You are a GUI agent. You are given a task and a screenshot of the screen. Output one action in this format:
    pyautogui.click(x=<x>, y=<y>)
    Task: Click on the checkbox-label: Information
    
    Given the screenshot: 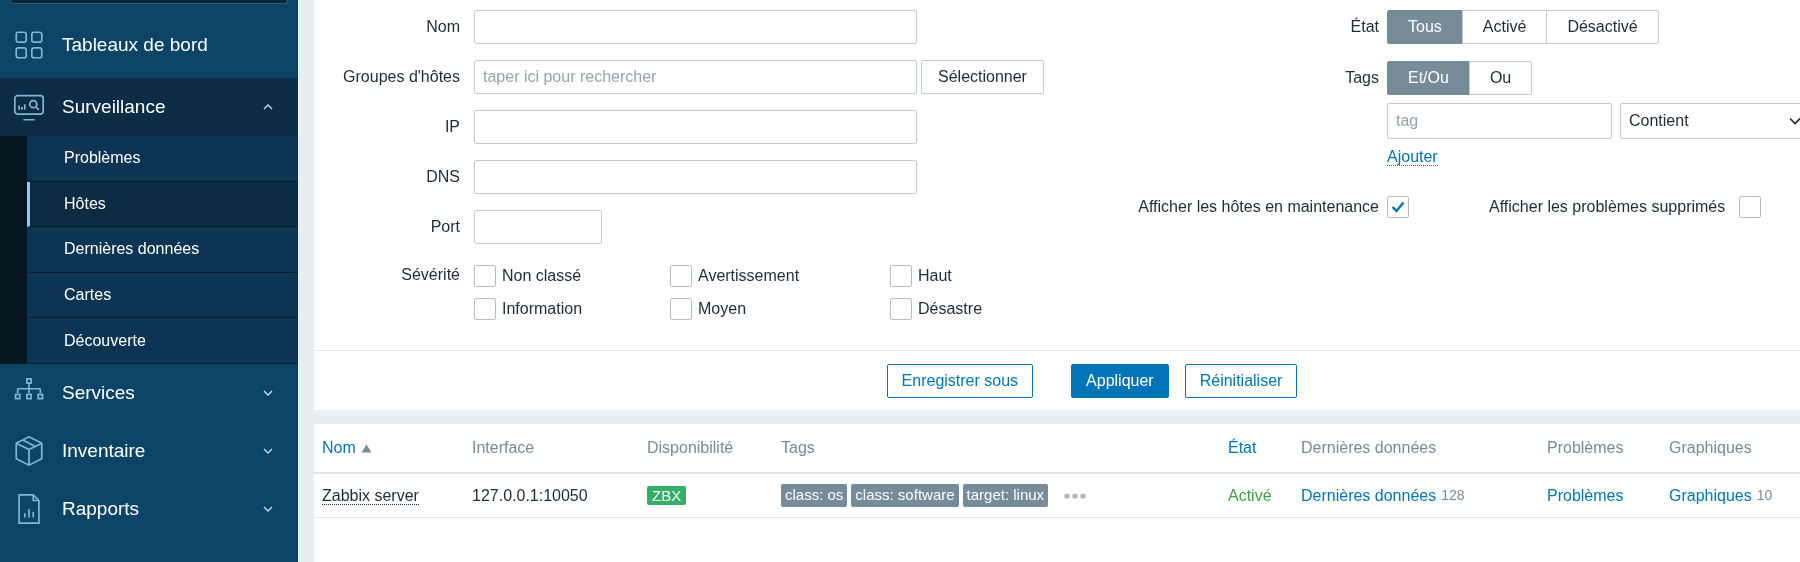 What is the action you would take?
    pyautogui.click(x=542, y=309)
    